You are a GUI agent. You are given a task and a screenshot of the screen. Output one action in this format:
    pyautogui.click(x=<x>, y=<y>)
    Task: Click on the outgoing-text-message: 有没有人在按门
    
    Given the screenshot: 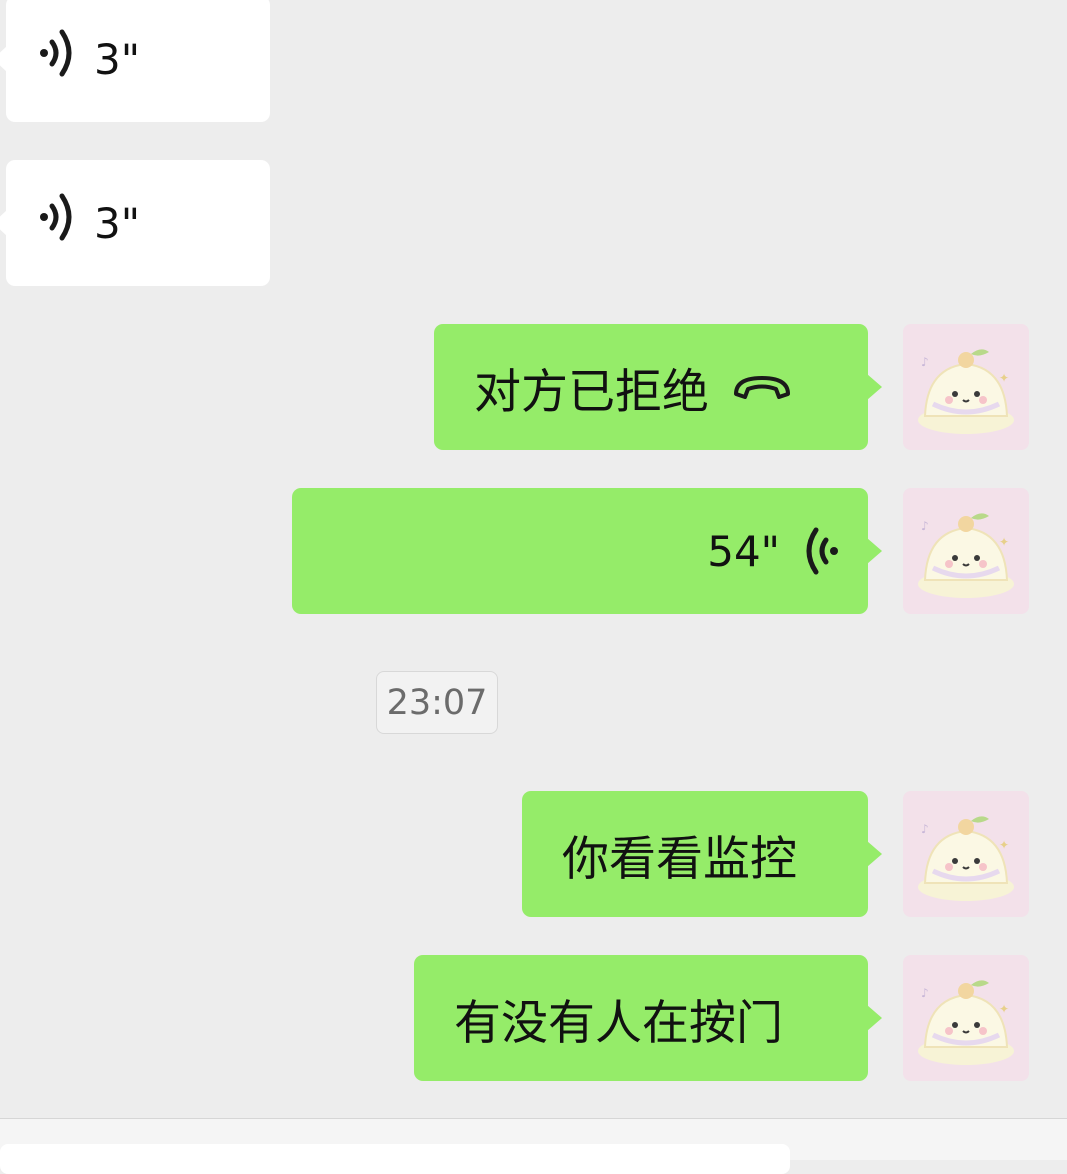 What is the action you would take?
    pyautogui.click(x=648, y=1018)
    